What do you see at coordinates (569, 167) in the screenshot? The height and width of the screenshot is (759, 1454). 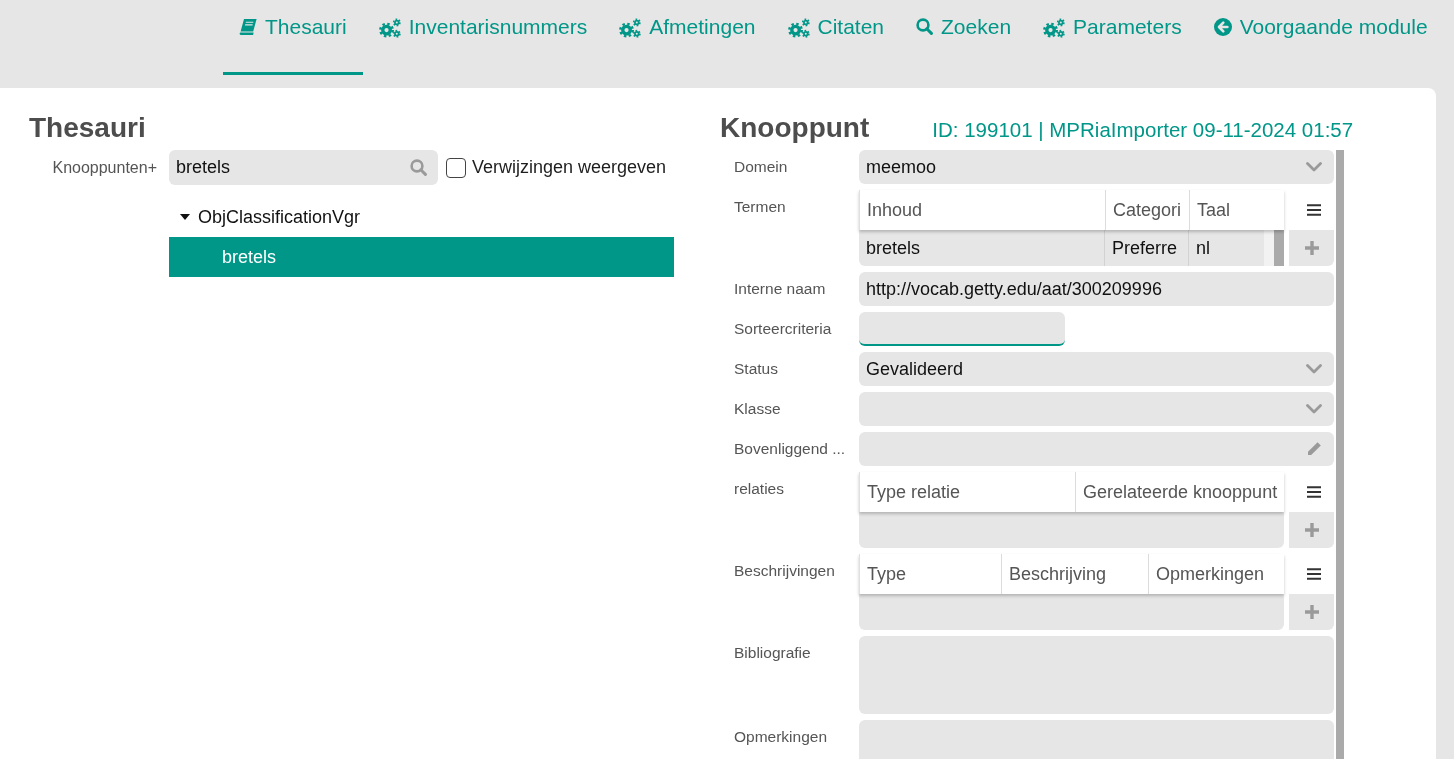 I see `checkbox-label: Verwijzingen weergeven` at bounding box center [569, 167].